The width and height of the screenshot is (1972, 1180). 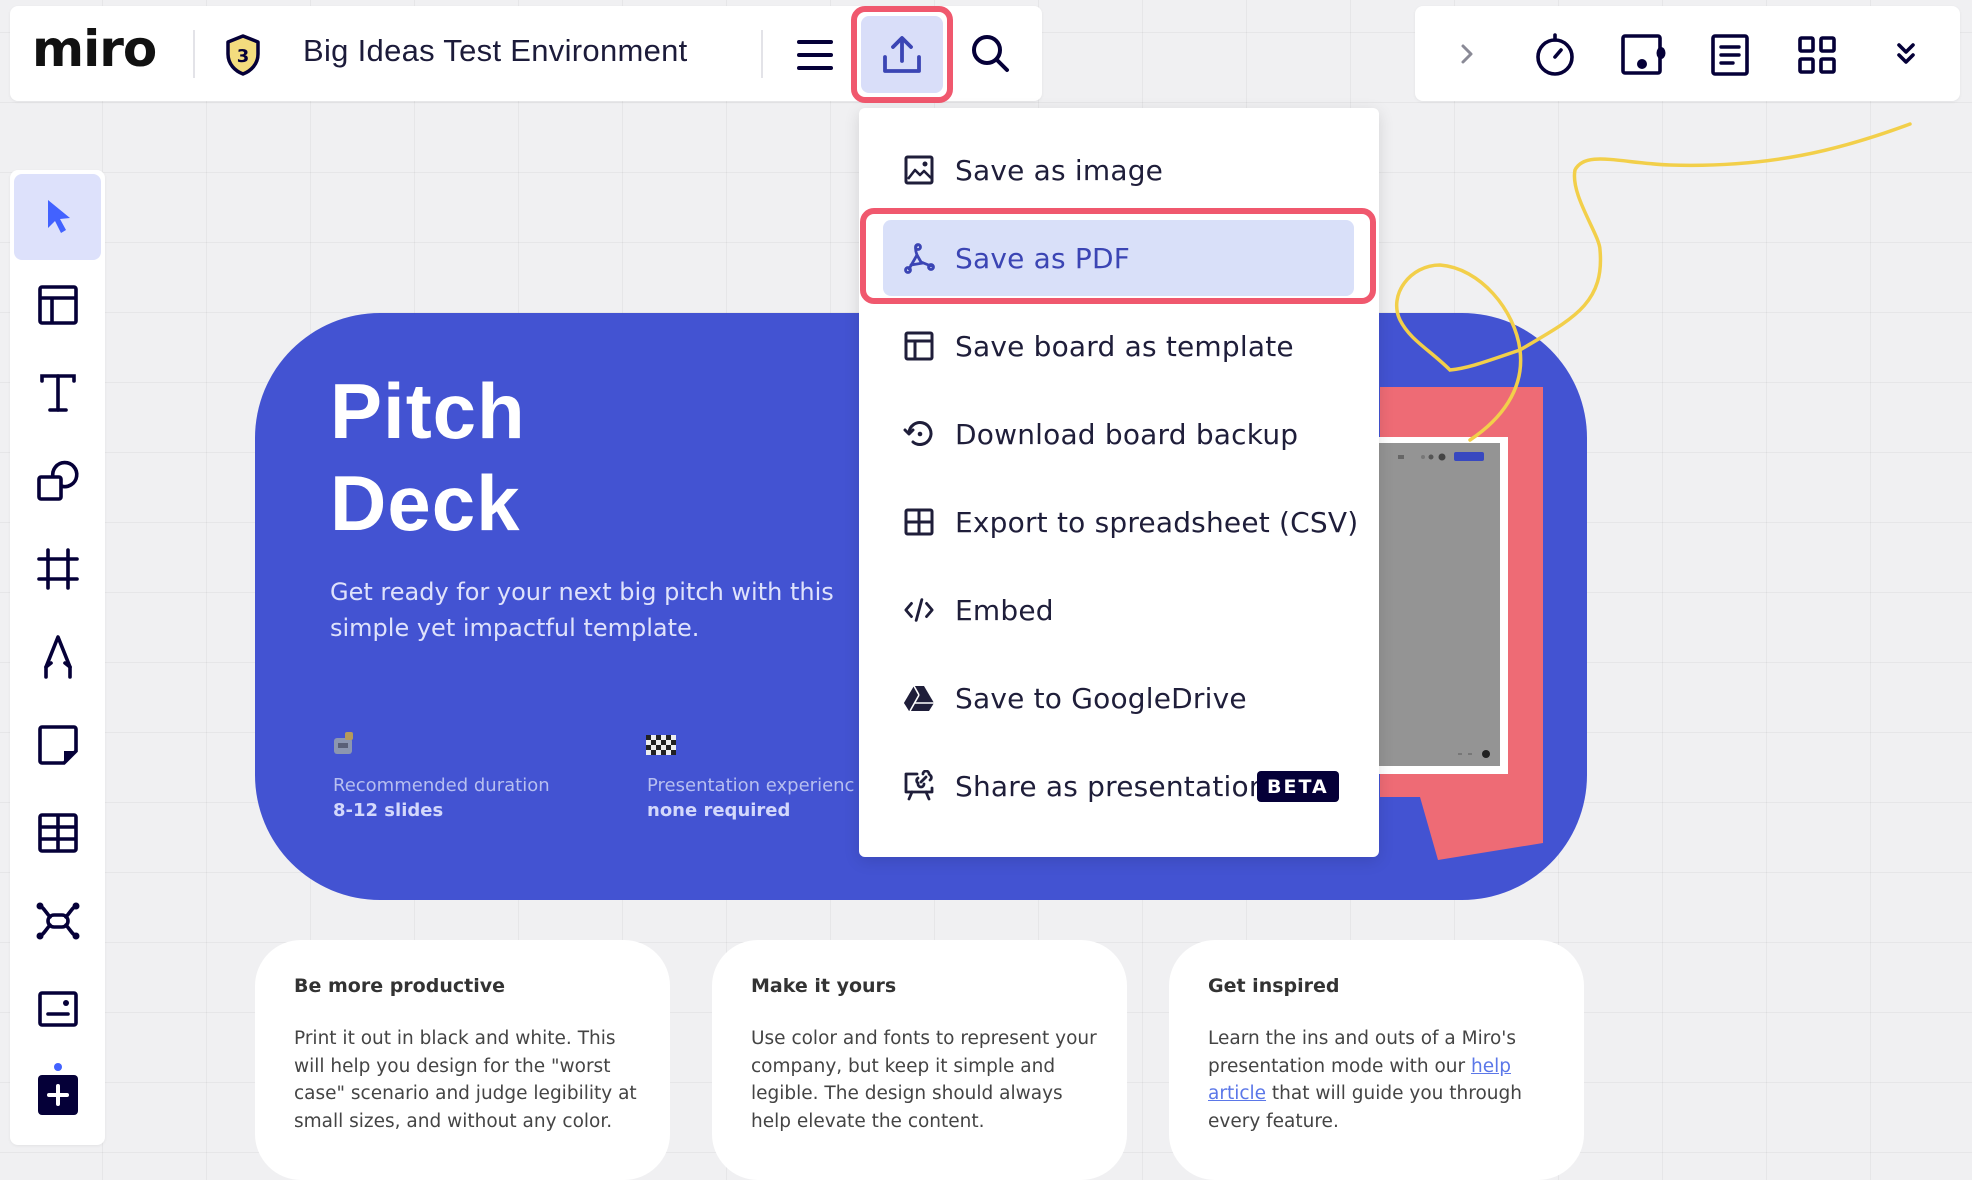 I want to click on tool-frame, so click(x=57, y=569).